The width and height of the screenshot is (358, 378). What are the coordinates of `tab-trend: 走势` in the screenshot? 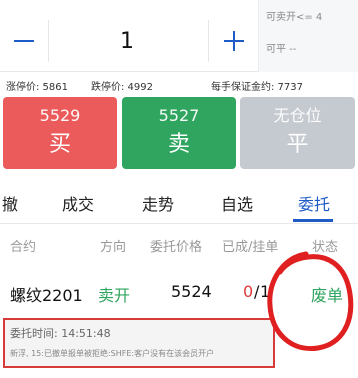 It's located at (158, 203).